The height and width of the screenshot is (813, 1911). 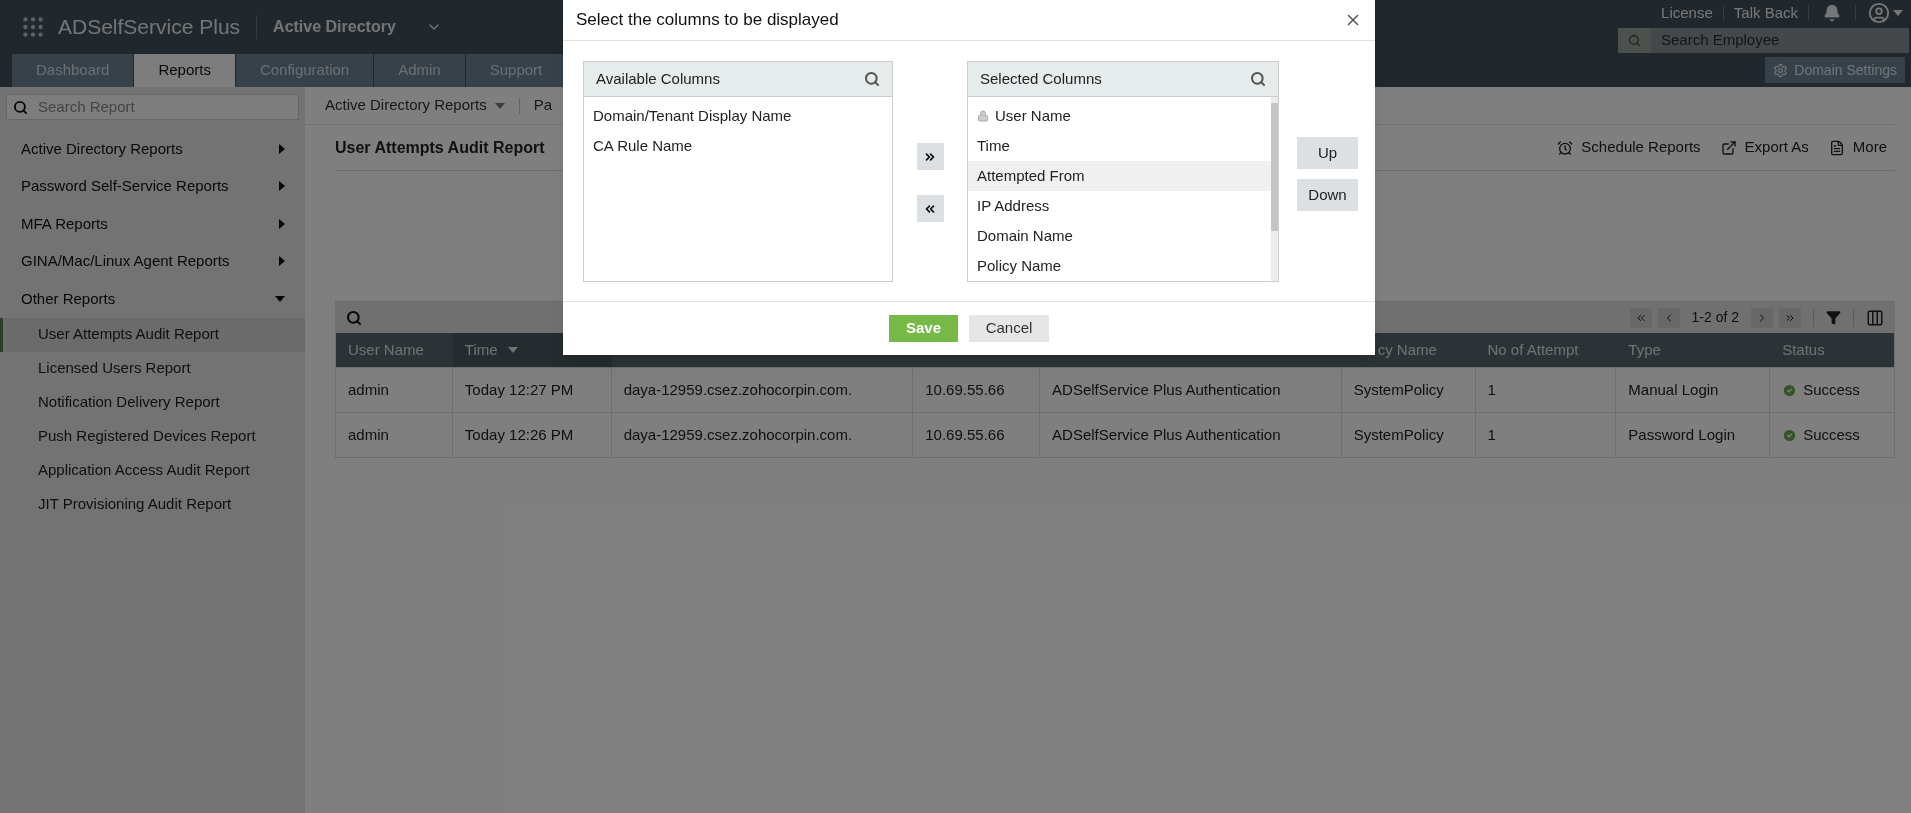 What do you see at coordinates (738, 116) in the screenshot?
I see `column-option: Domain/Tenant Display Name` at bounding box center [738, 116].